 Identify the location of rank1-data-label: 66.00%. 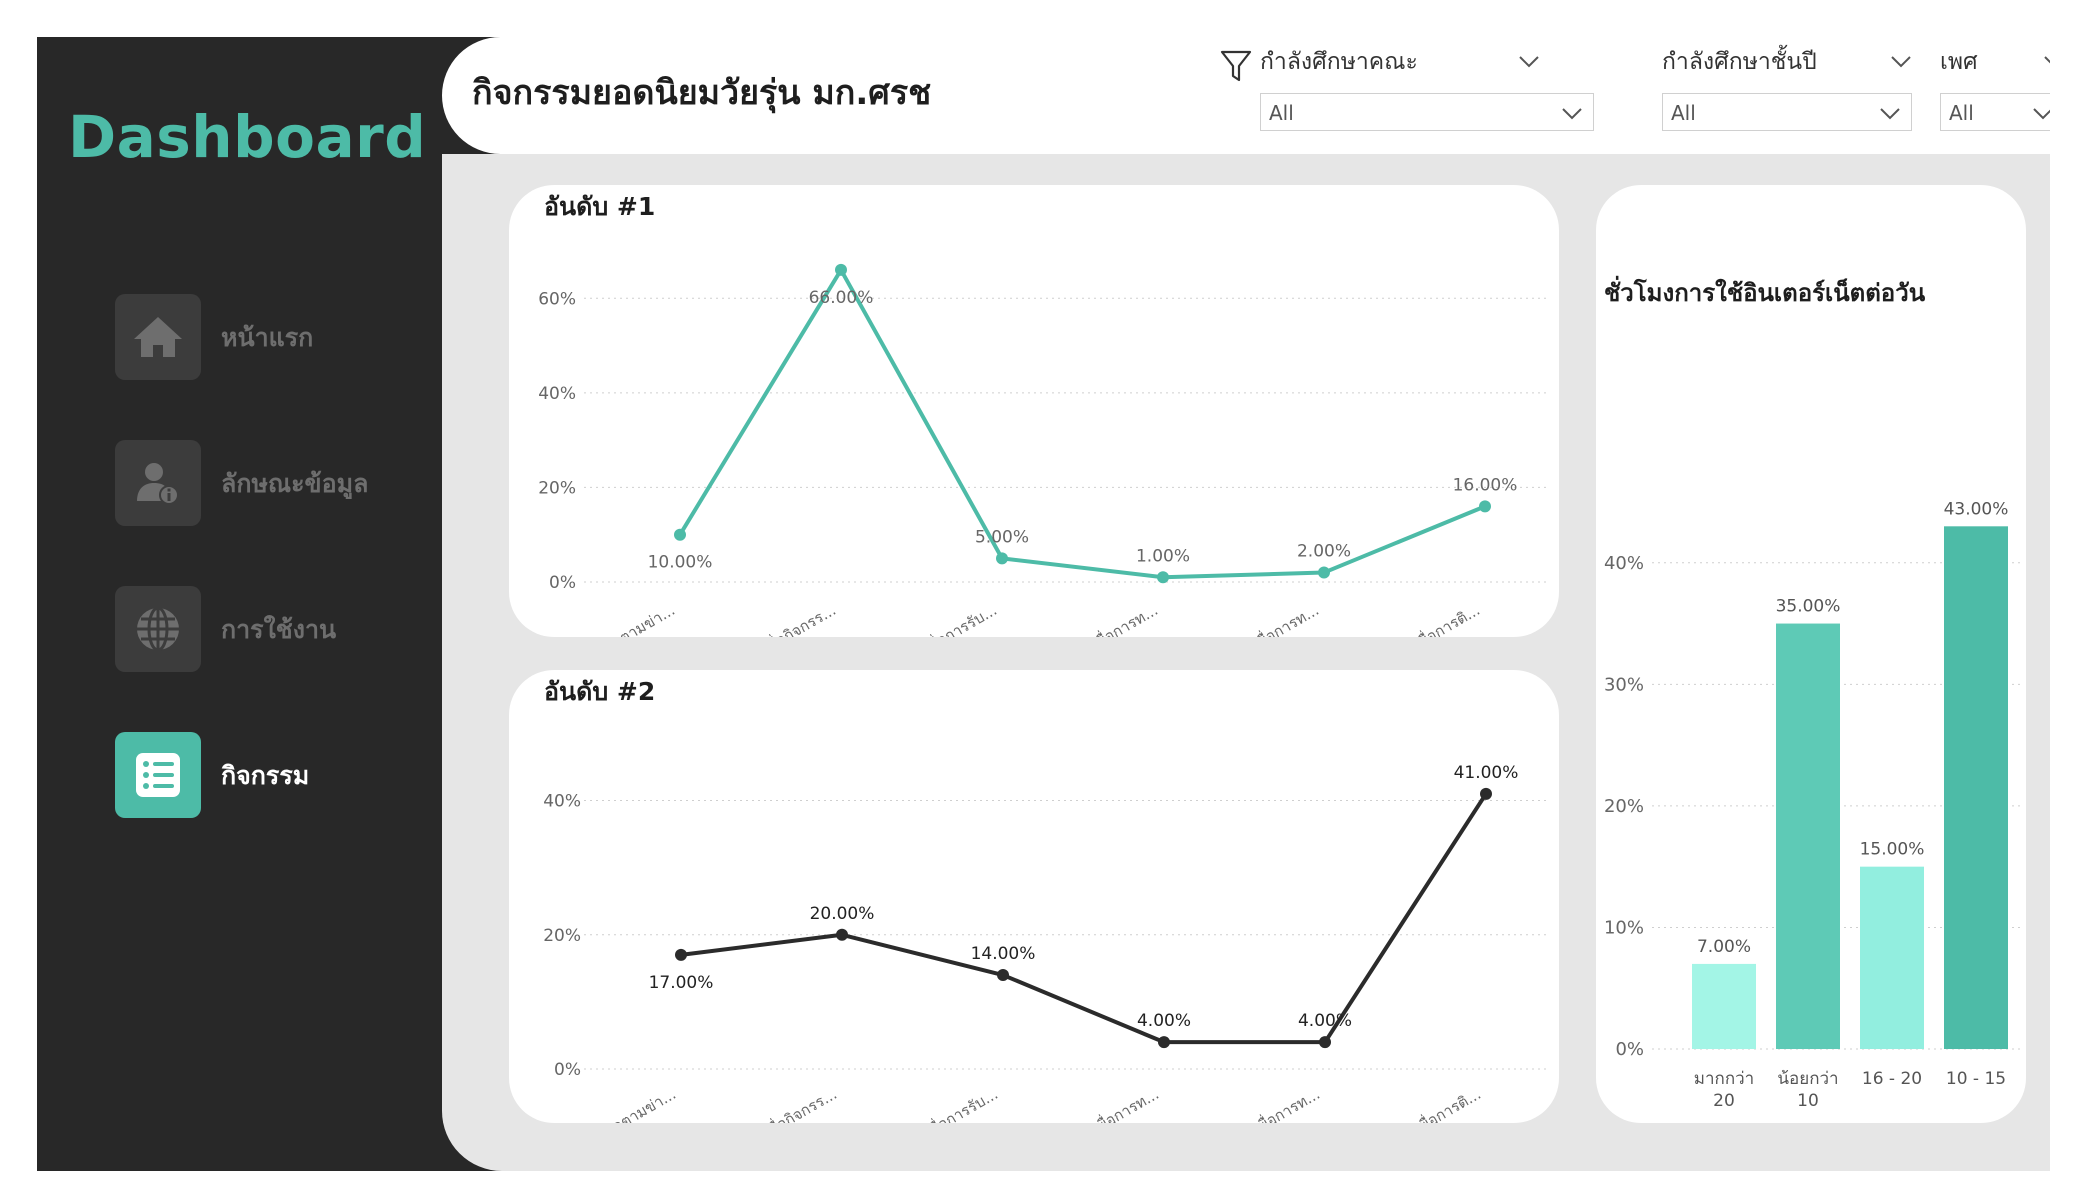
(841, 298).